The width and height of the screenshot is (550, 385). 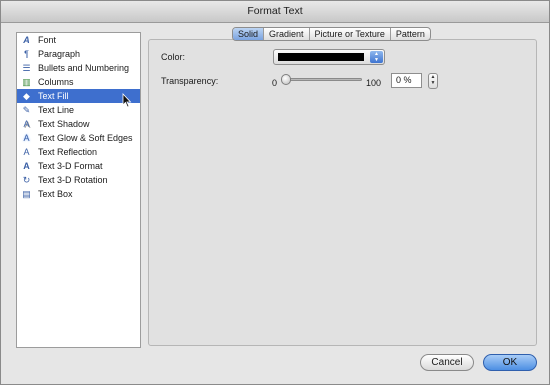 I want to click on sidebar-item-font: A Font, so click(x=78, y=40).